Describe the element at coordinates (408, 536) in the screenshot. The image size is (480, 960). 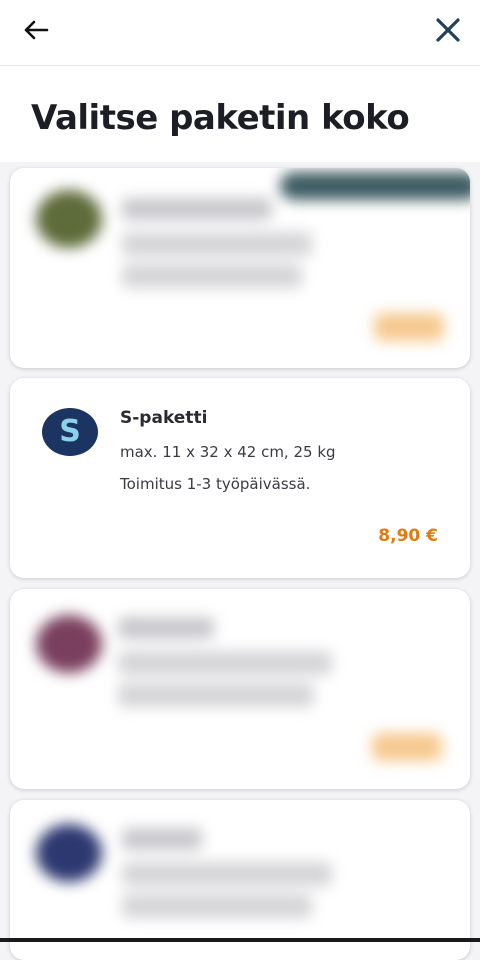
I see `package-price: 8,90 €` at that location.